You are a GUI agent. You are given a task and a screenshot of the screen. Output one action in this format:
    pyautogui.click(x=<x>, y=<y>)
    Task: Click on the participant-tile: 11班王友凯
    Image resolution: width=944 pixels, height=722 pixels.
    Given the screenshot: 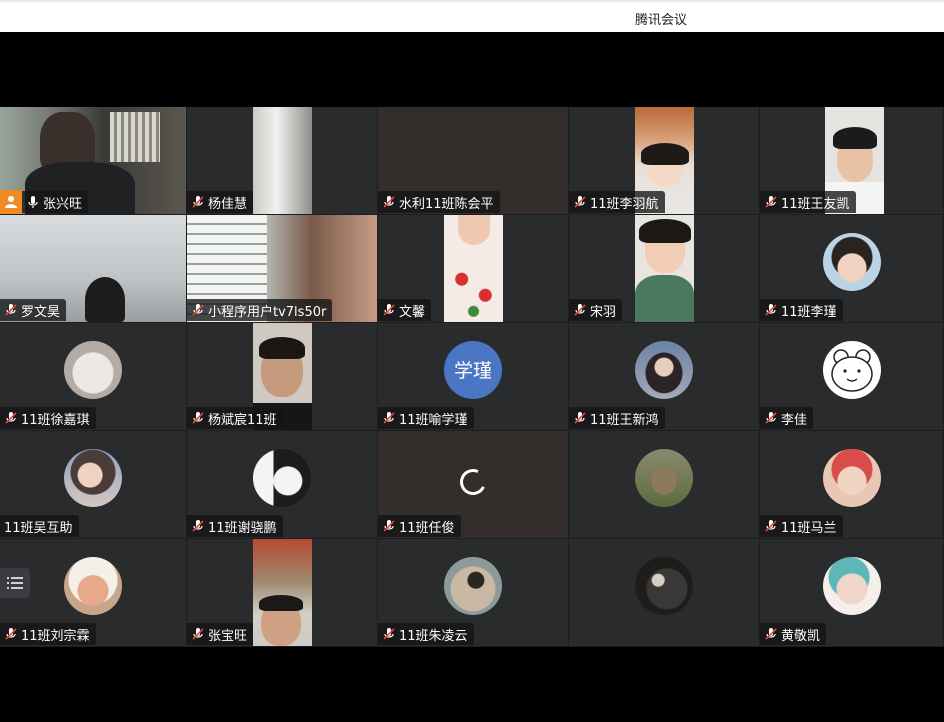 What is the action you would take?
    pyautogui.click(x=852, y=161)
    